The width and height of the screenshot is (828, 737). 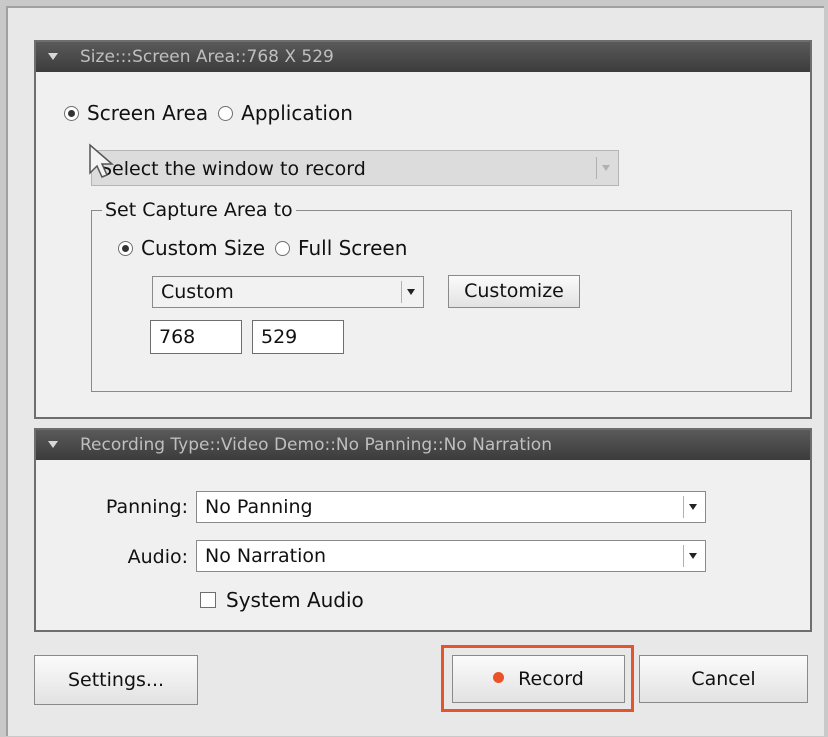 What do you see at coordinates (266, 556) in the screenshot?
I see `audio-value: No Narration` at bounding box center [266, 556].